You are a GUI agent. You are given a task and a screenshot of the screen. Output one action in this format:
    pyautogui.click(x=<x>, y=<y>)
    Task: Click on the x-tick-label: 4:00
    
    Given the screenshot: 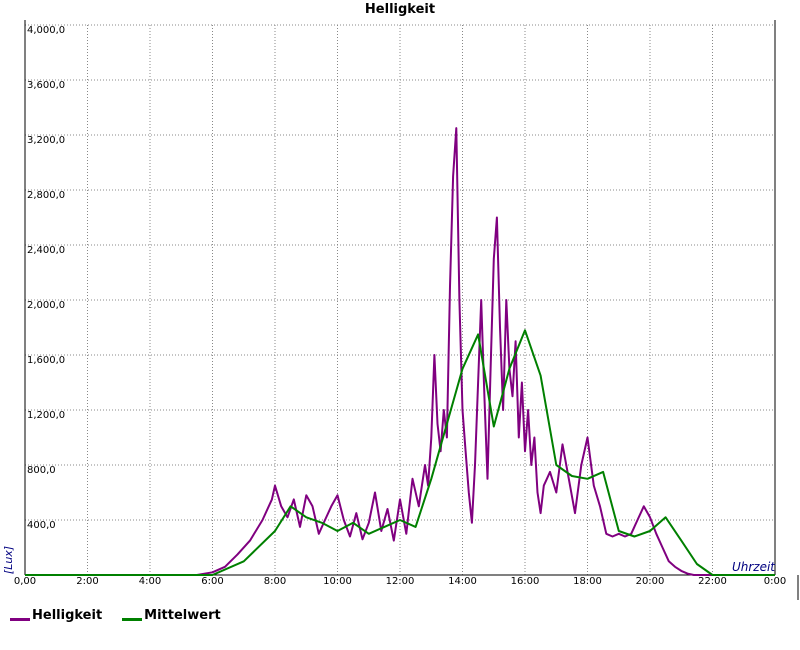 What is the action you would take?
    pyautogui.click(x=150, y=581)
    